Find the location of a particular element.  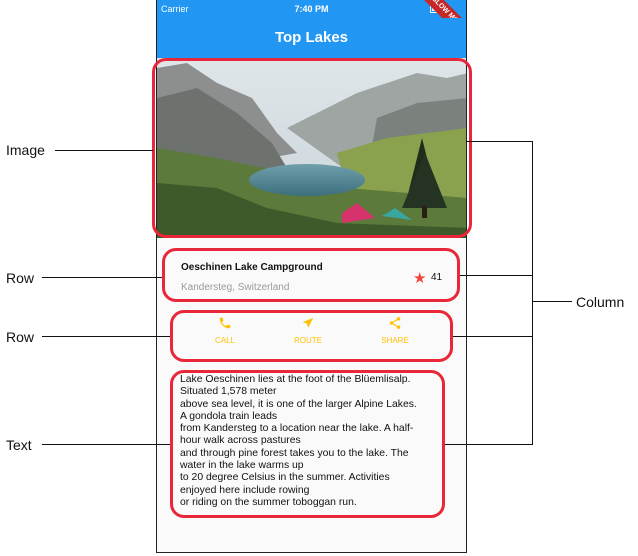

app-bar-title: Top Lakes is located at coordinates (311, 38).